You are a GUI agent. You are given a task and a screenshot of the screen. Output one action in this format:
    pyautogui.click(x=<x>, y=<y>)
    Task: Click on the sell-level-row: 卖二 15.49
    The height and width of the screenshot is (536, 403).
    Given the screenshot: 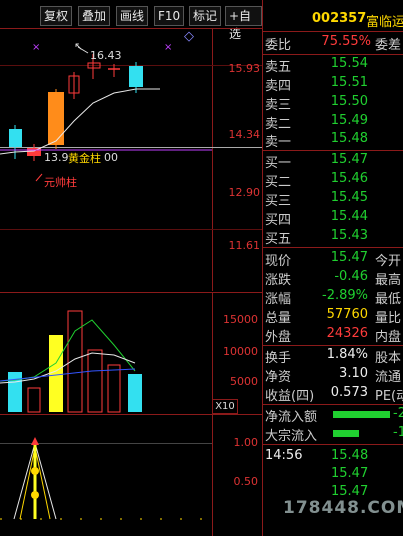 What is the action you would take?
    pyautogui.click(x=333, y=123)
    